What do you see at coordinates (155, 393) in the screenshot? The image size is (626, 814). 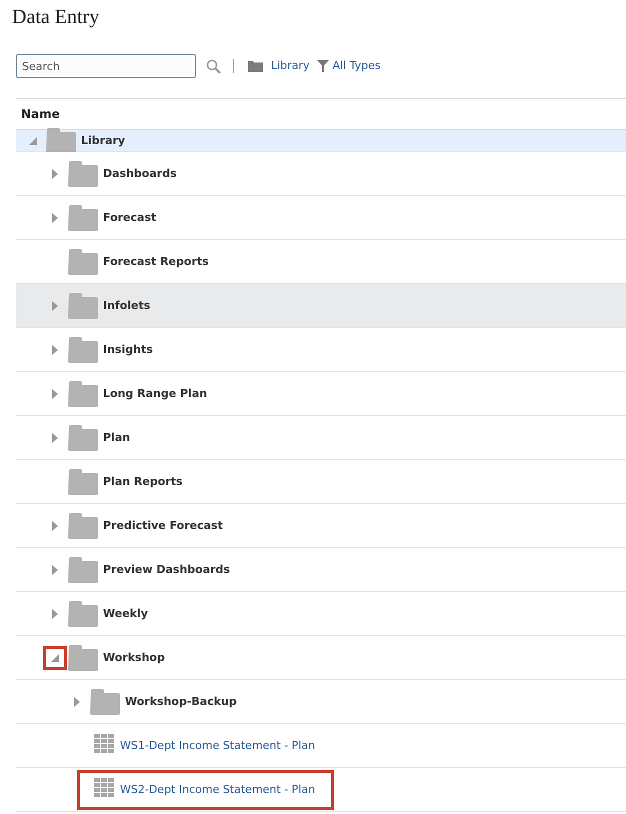 I see `folder-name: Long Range Plan` at bounding box center [155, 393].